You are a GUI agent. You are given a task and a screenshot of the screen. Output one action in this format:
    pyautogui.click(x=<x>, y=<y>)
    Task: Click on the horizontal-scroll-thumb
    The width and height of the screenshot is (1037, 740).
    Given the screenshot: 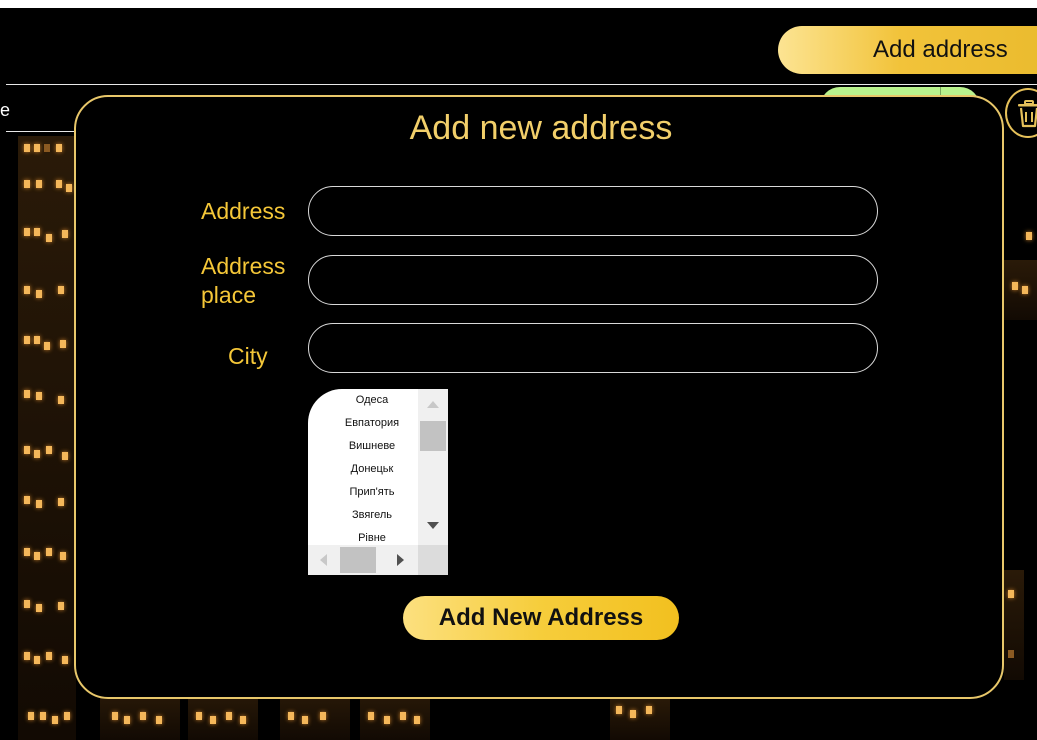 What is the action you would take?
    pyautogui.click(x=358, y=560)
    